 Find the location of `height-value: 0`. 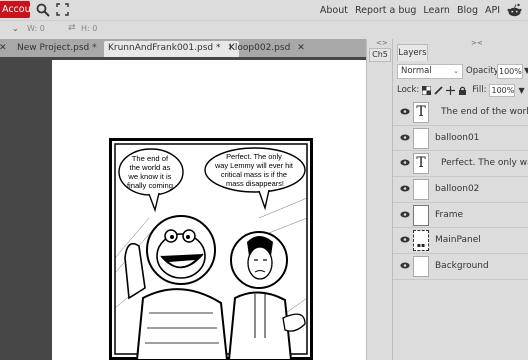

height-value: 0 is located at coordinates (95, 28).